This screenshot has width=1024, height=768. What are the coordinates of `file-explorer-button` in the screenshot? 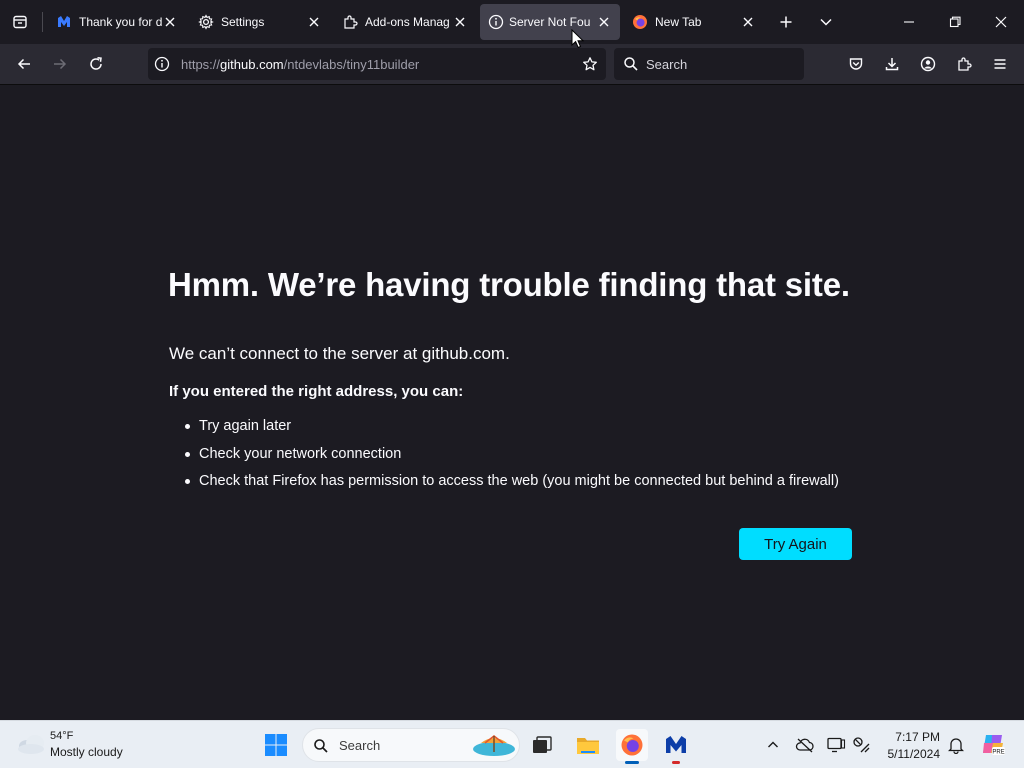 It's located at (588, 745).